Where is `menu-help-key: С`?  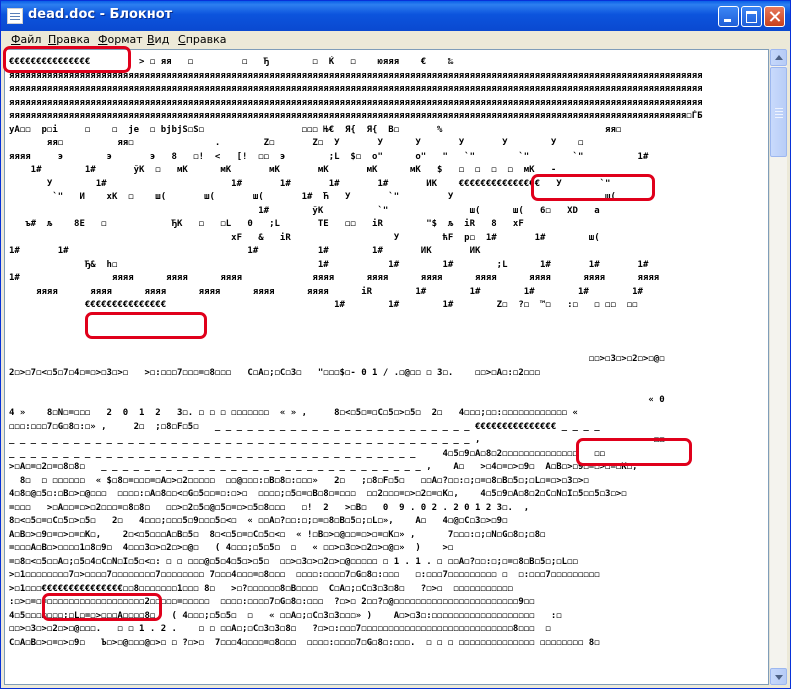 menu-help-key: С is located at coordinates (182, 39).